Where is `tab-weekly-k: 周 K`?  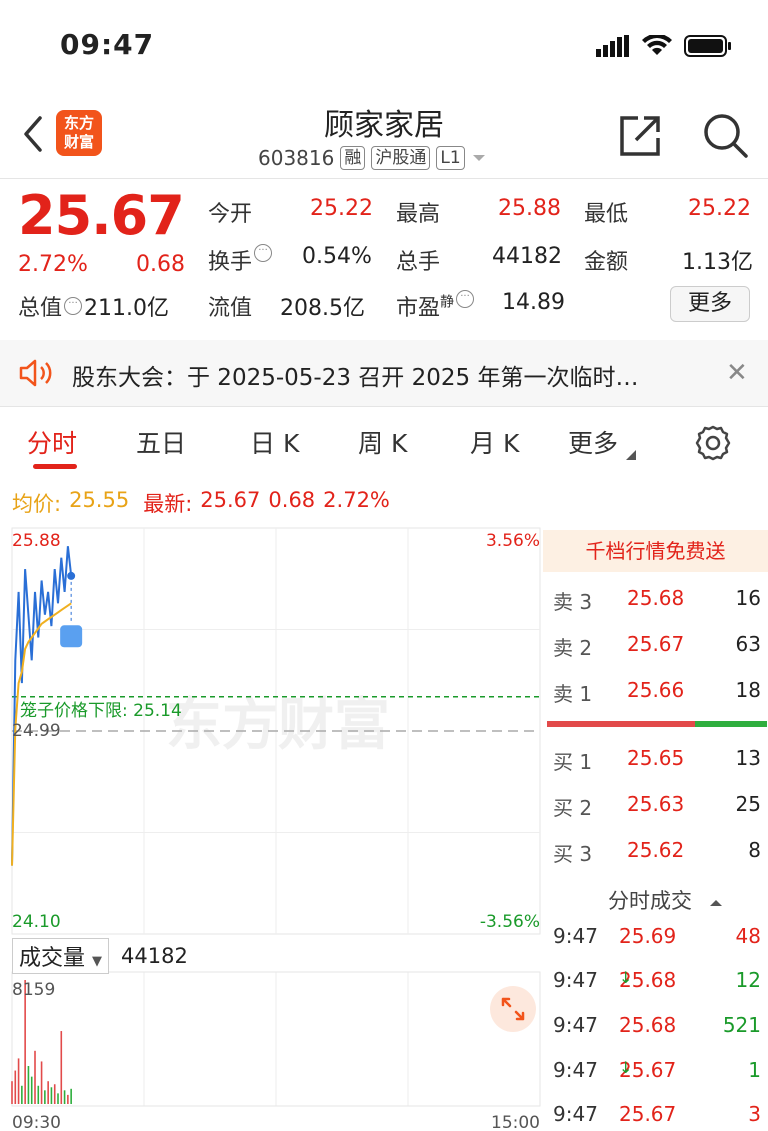
tab-weekly-k: 周 K is located at coordinates (382, 442).